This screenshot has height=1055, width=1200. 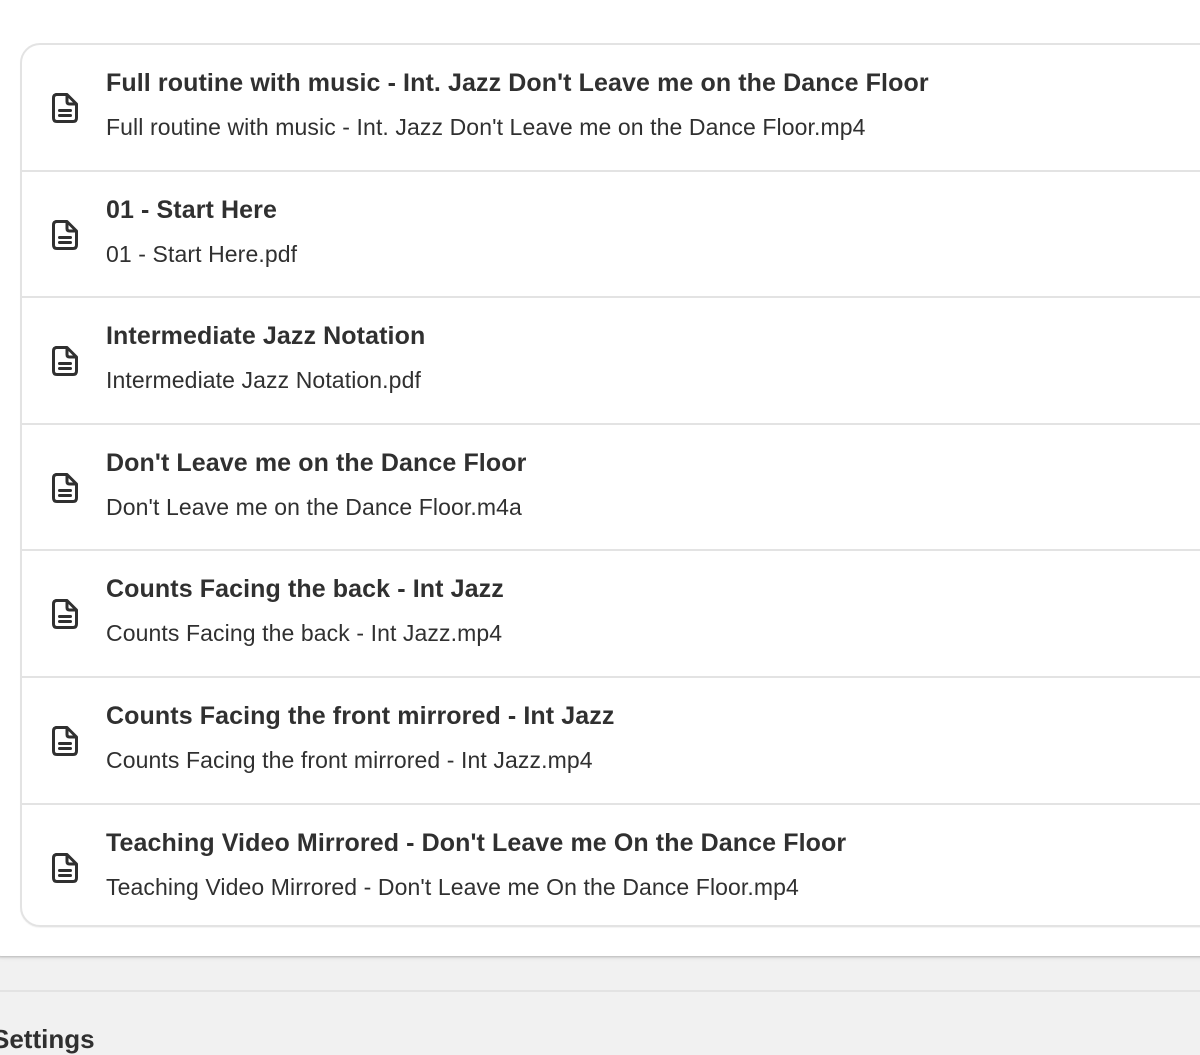 I want to click on file-name: 01 - Start Here.pdf, so click(x=202, y=253).